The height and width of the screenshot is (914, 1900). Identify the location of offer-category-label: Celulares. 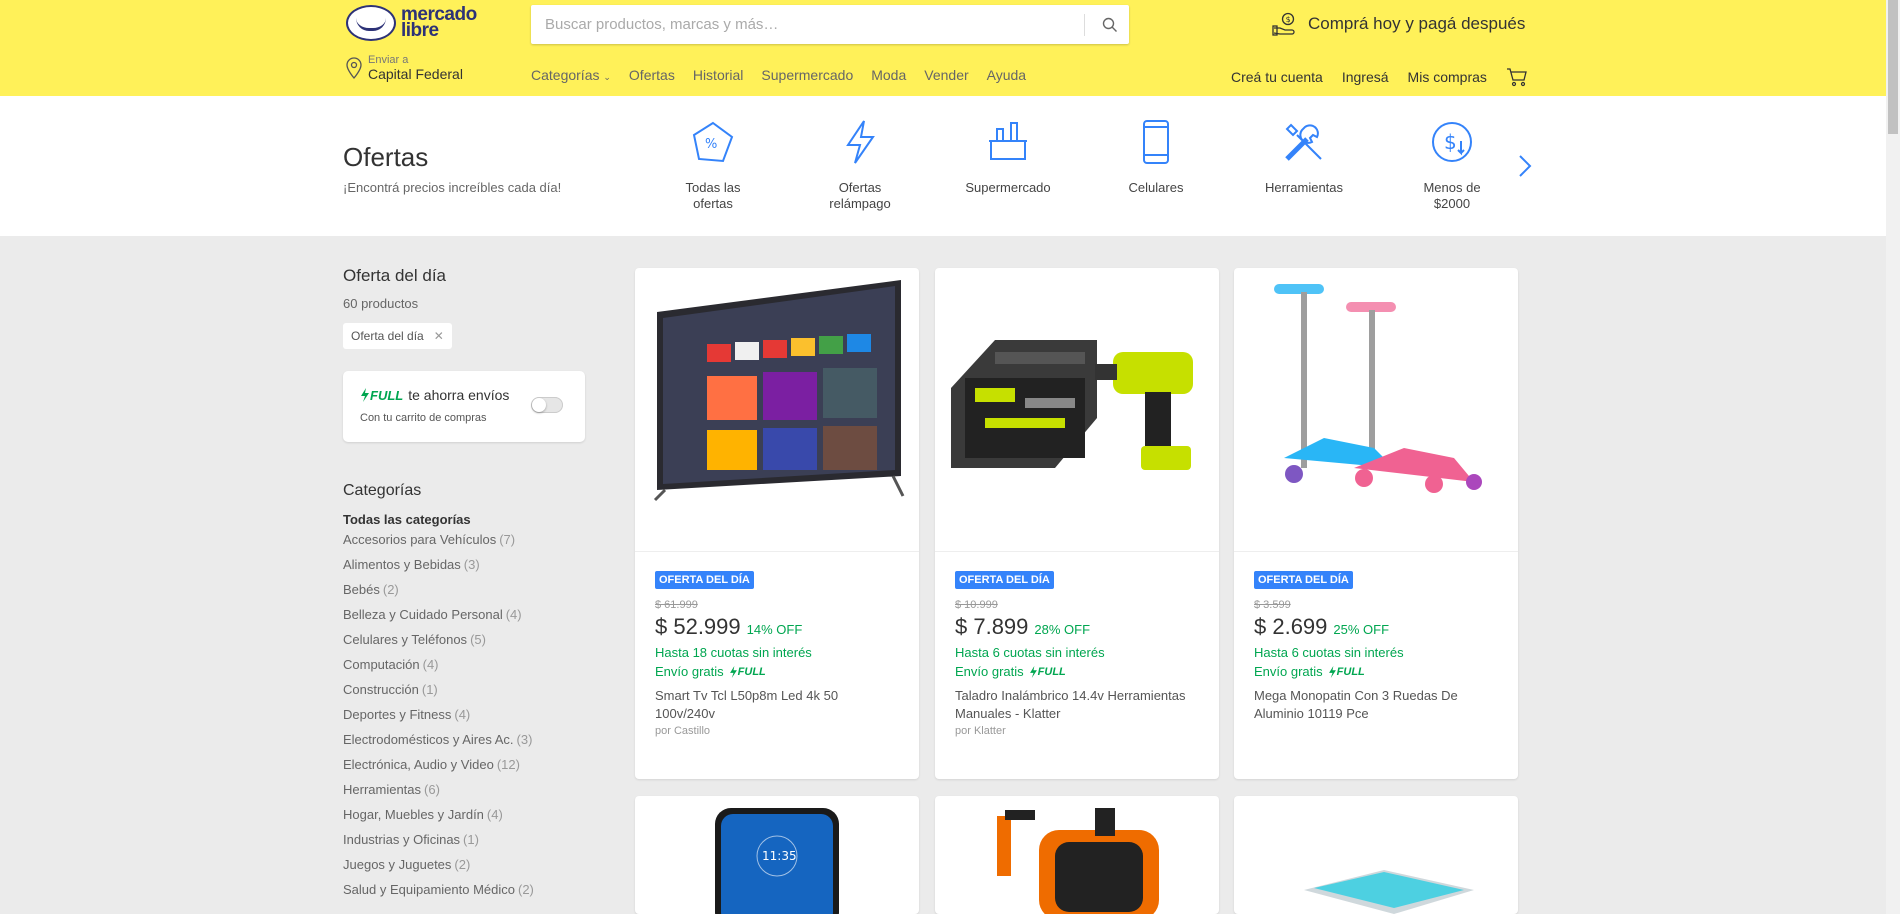
(1156, 187).